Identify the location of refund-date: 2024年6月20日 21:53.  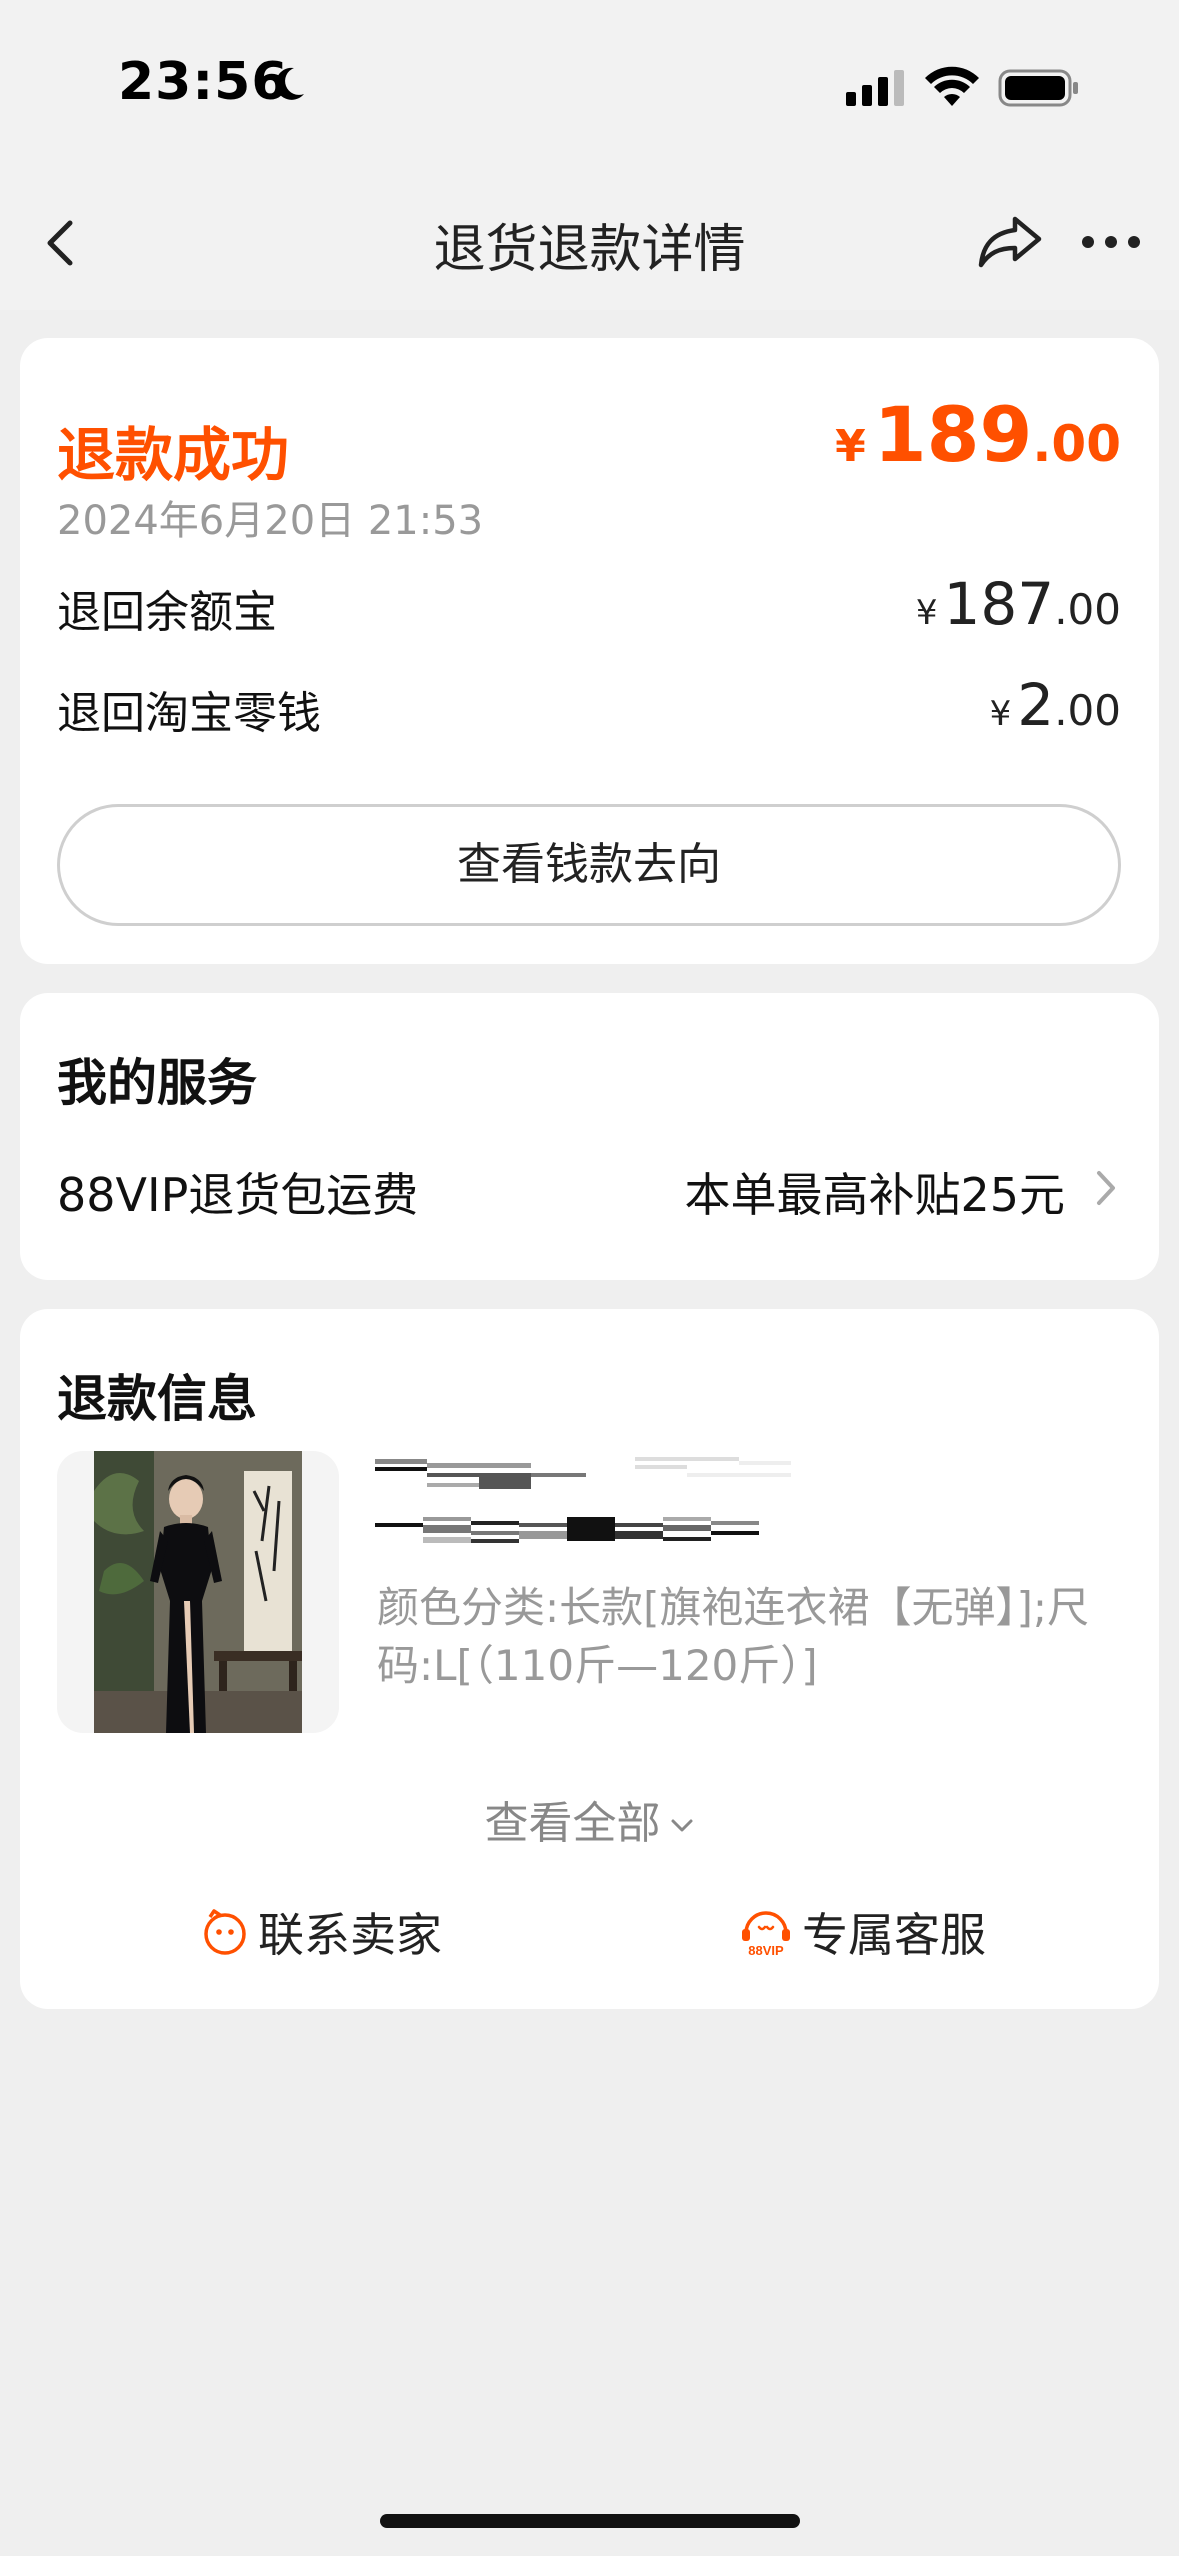
(270, 521).